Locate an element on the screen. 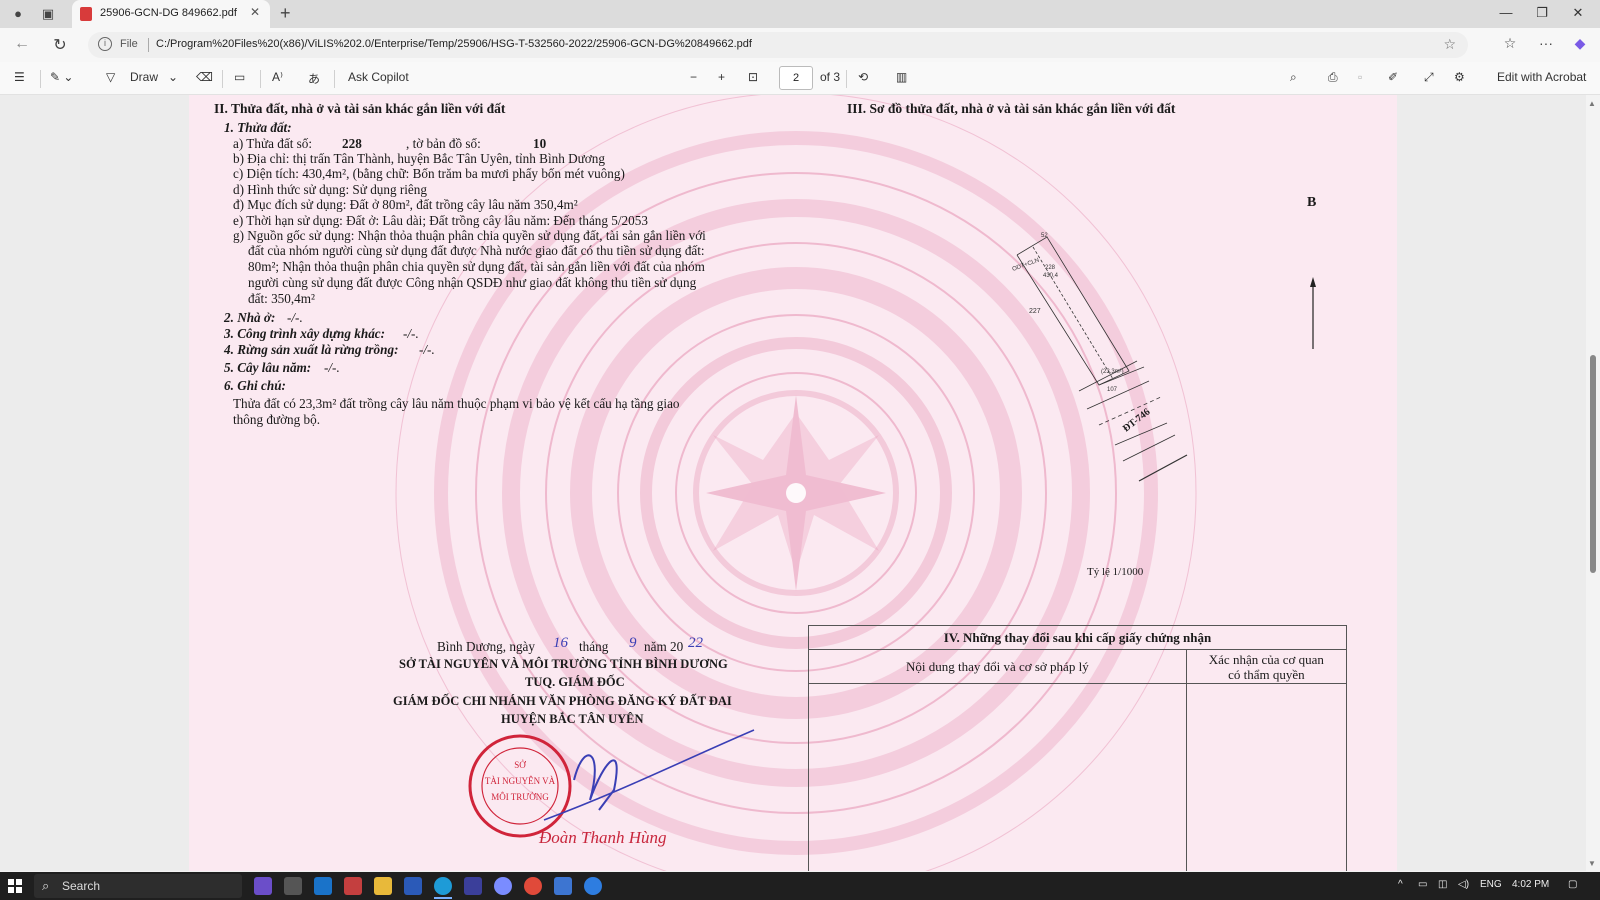 The width and height of the screenshot is (1600, 900). notes-line-2: thông đường bộ. is located at coordinates (277, 419).